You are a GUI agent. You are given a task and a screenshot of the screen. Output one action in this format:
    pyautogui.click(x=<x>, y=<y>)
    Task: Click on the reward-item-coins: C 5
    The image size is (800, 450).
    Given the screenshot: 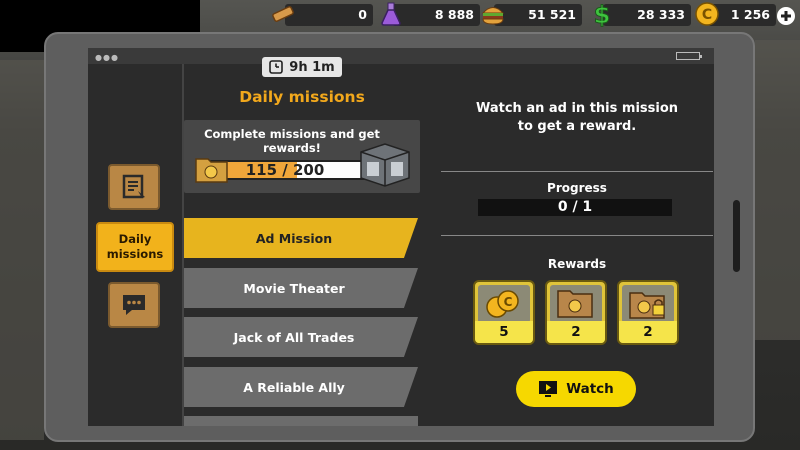 What is the action you would take?
    pyautogui.click(x=504, y=312)
    